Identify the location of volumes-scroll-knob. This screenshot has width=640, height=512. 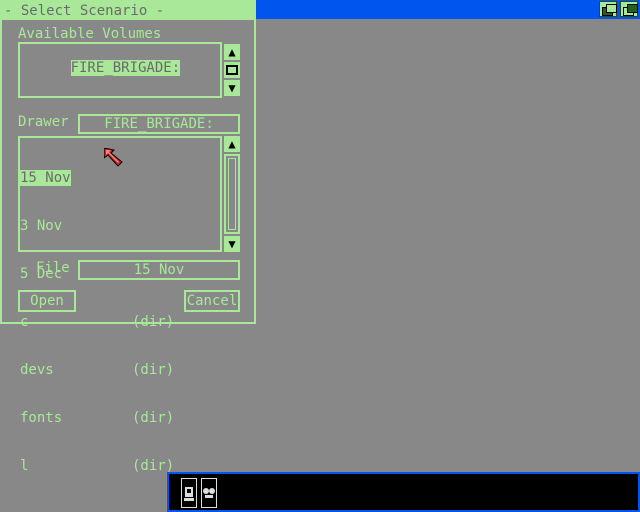
(232, 70).